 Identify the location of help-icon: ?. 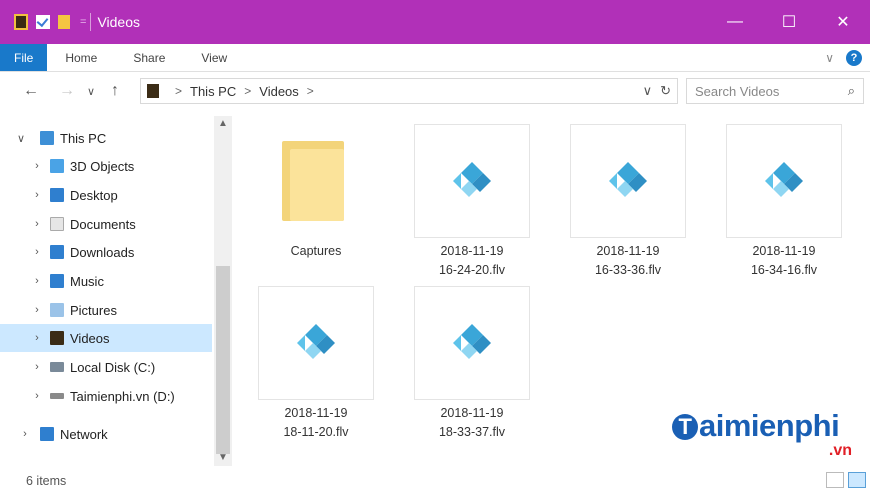
(854, 58).